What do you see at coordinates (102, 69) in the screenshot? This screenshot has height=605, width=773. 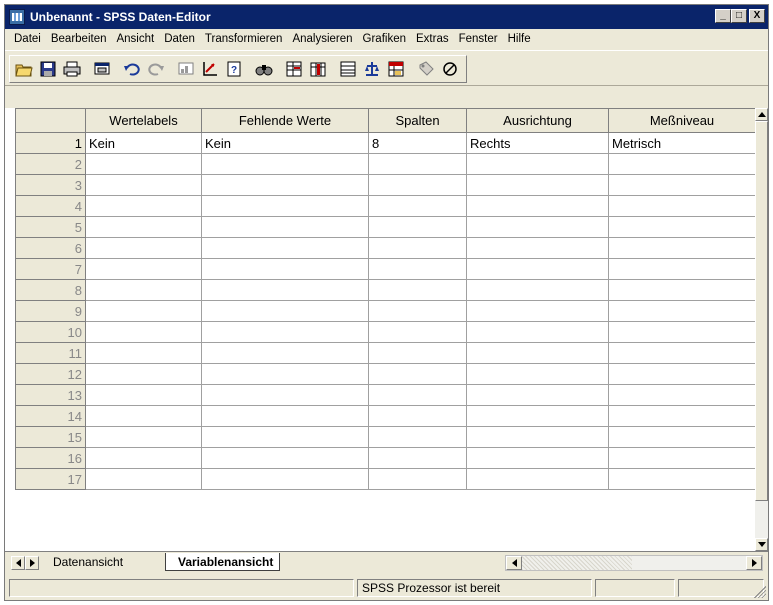 I see `dialog-recall-icon` at bounding box center [102, 69].